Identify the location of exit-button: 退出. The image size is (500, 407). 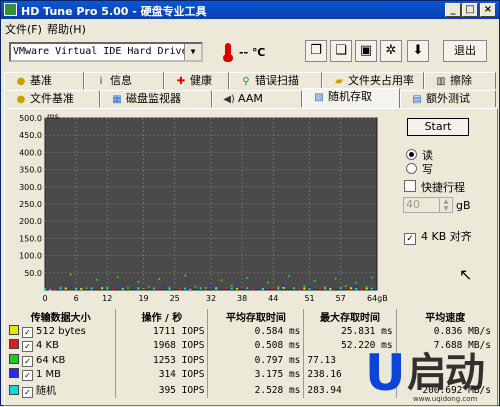
(465, 51).